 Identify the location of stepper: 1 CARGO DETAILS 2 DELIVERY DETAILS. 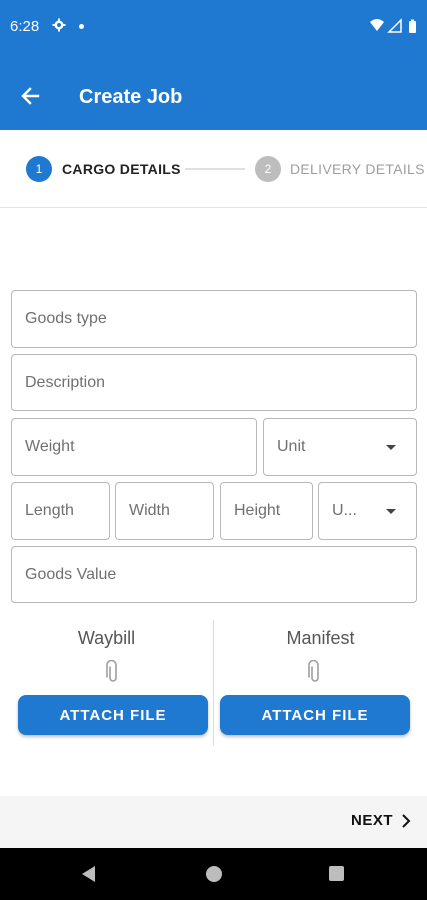
(213, 169).